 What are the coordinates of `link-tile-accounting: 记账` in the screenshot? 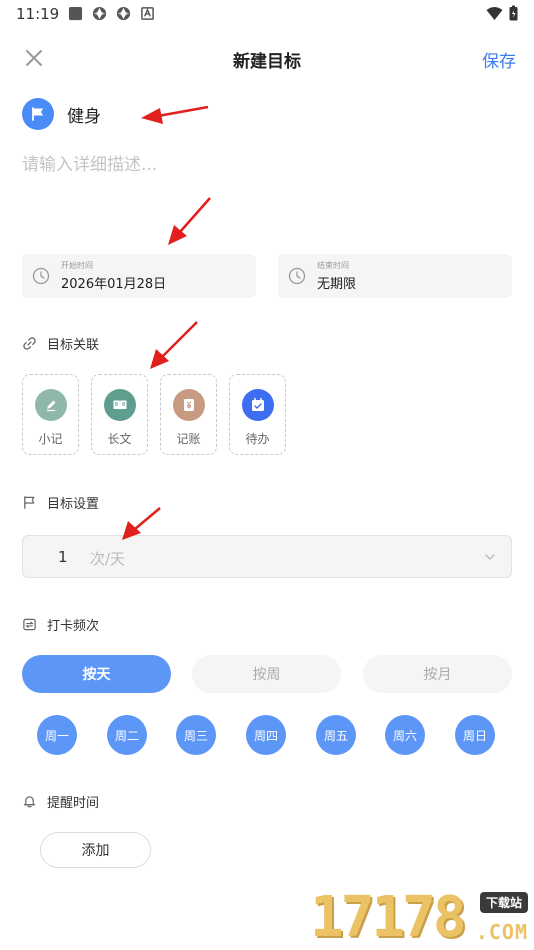 It's located at (188, 414).